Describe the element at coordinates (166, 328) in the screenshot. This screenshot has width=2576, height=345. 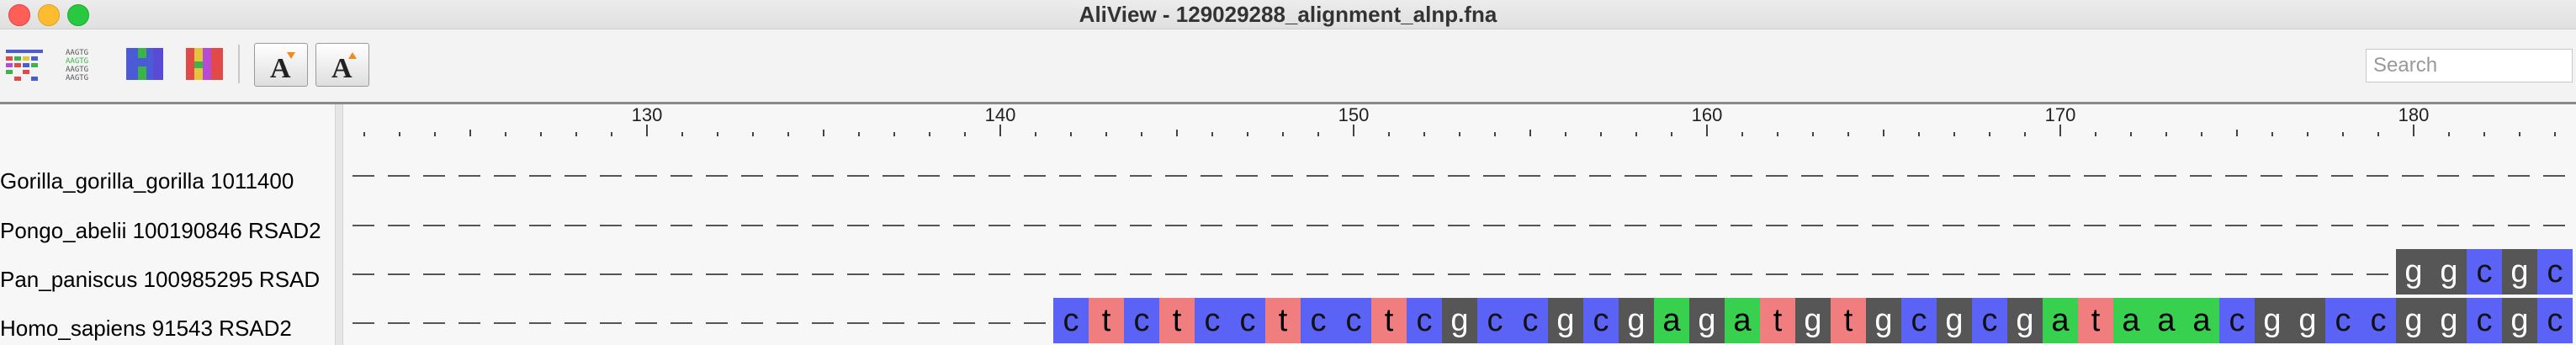
I see `sequence-name: Homo_sapiens 91543 RSAD2` at that location.